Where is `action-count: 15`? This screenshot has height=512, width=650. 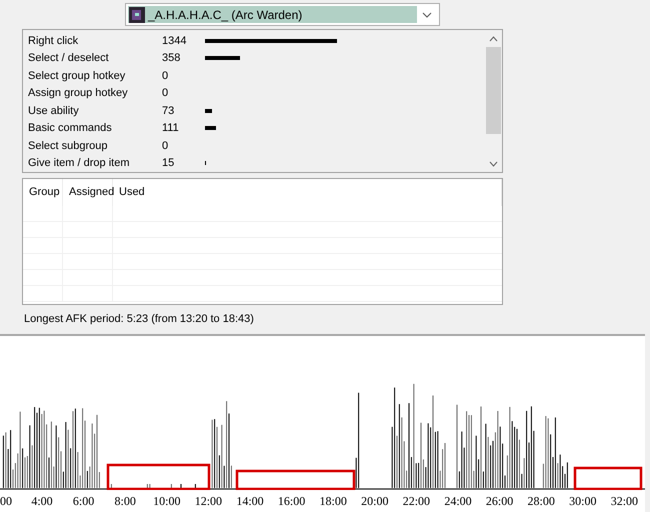 action-count: 15 is located at coordinates (169, 163).